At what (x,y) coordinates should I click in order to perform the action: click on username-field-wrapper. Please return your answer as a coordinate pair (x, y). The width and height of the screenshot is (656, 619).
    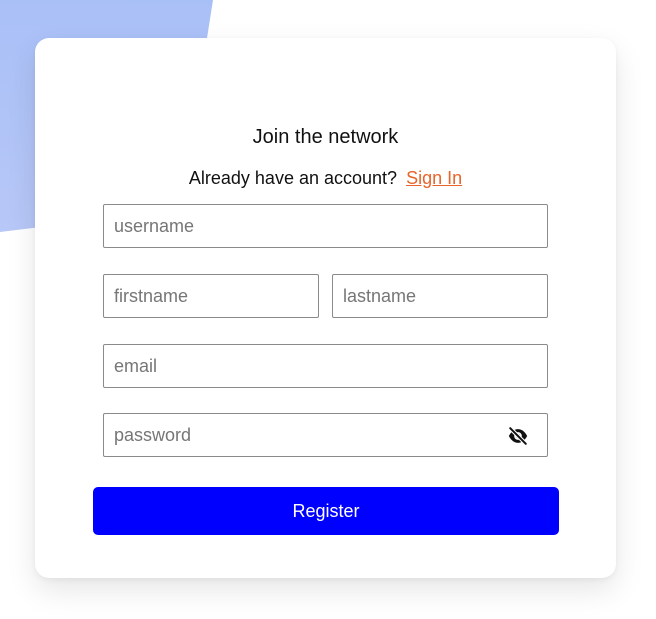
    Looking at the image, I should click on (325, 226).